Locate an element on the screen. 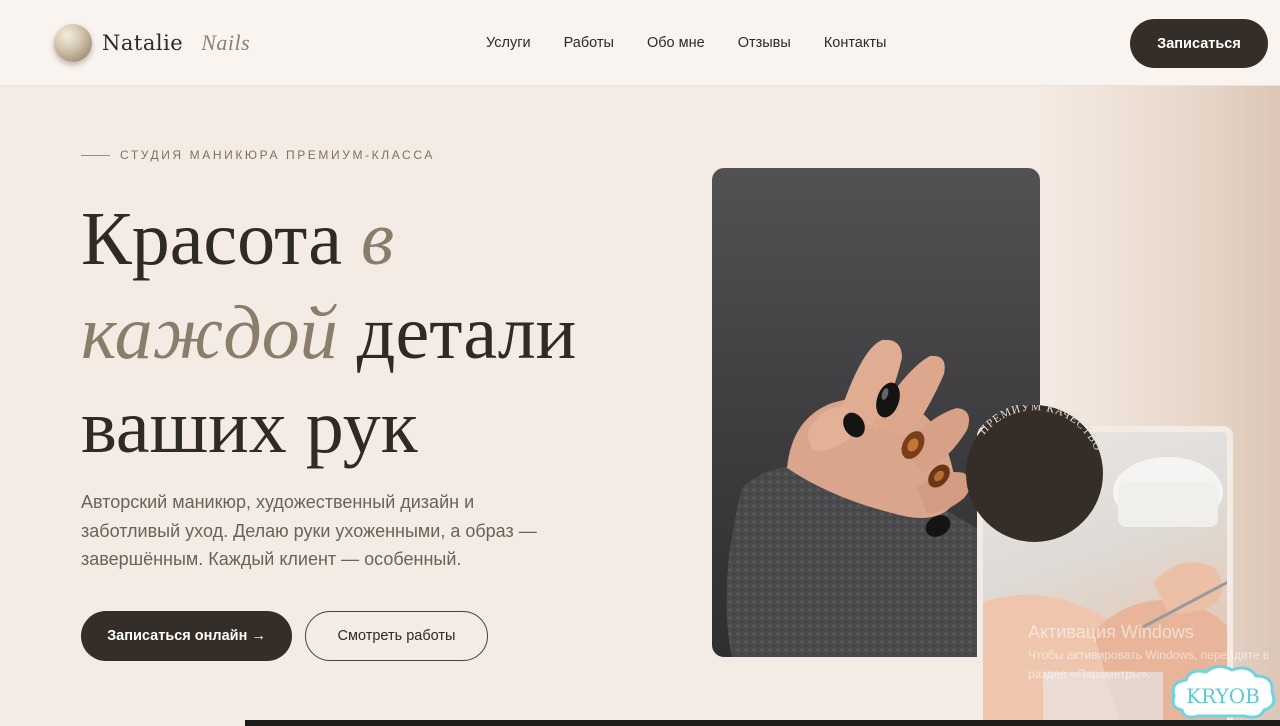  hero-title-accent-1: в is located at coordinates (378, 239).